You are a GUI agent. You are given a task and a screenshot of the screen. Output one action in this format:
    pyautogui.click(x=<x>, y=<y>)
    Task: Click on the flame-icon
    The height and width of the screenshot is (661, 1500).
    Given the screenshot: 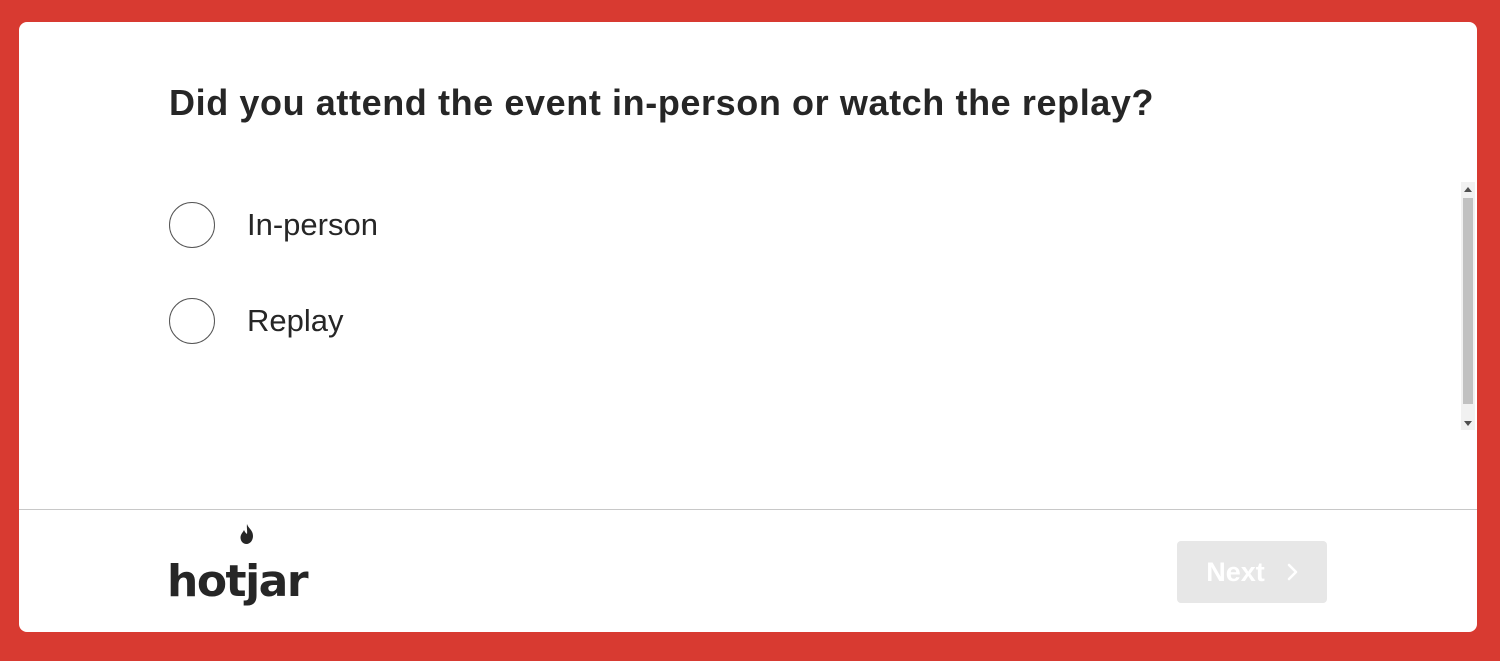 What is the action you would take?
    pyautogui.click(x=246, y=534)
    